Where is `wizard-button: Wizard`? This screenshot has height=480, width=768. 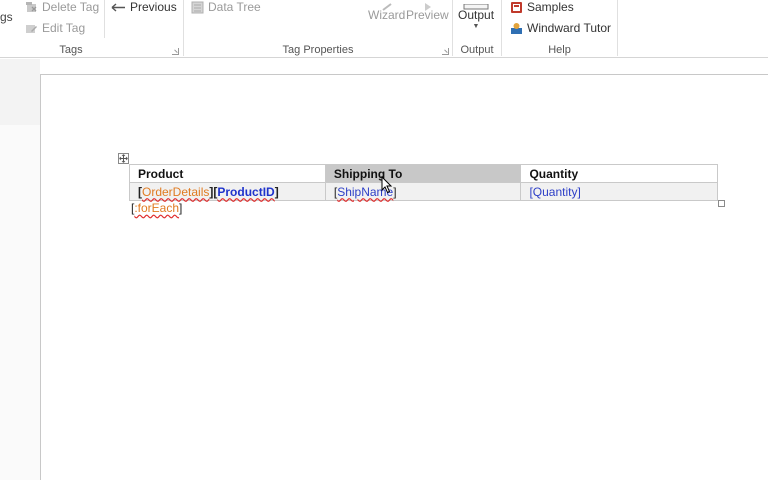
wizard-button: Wizard is located at coordinates (386, 11).